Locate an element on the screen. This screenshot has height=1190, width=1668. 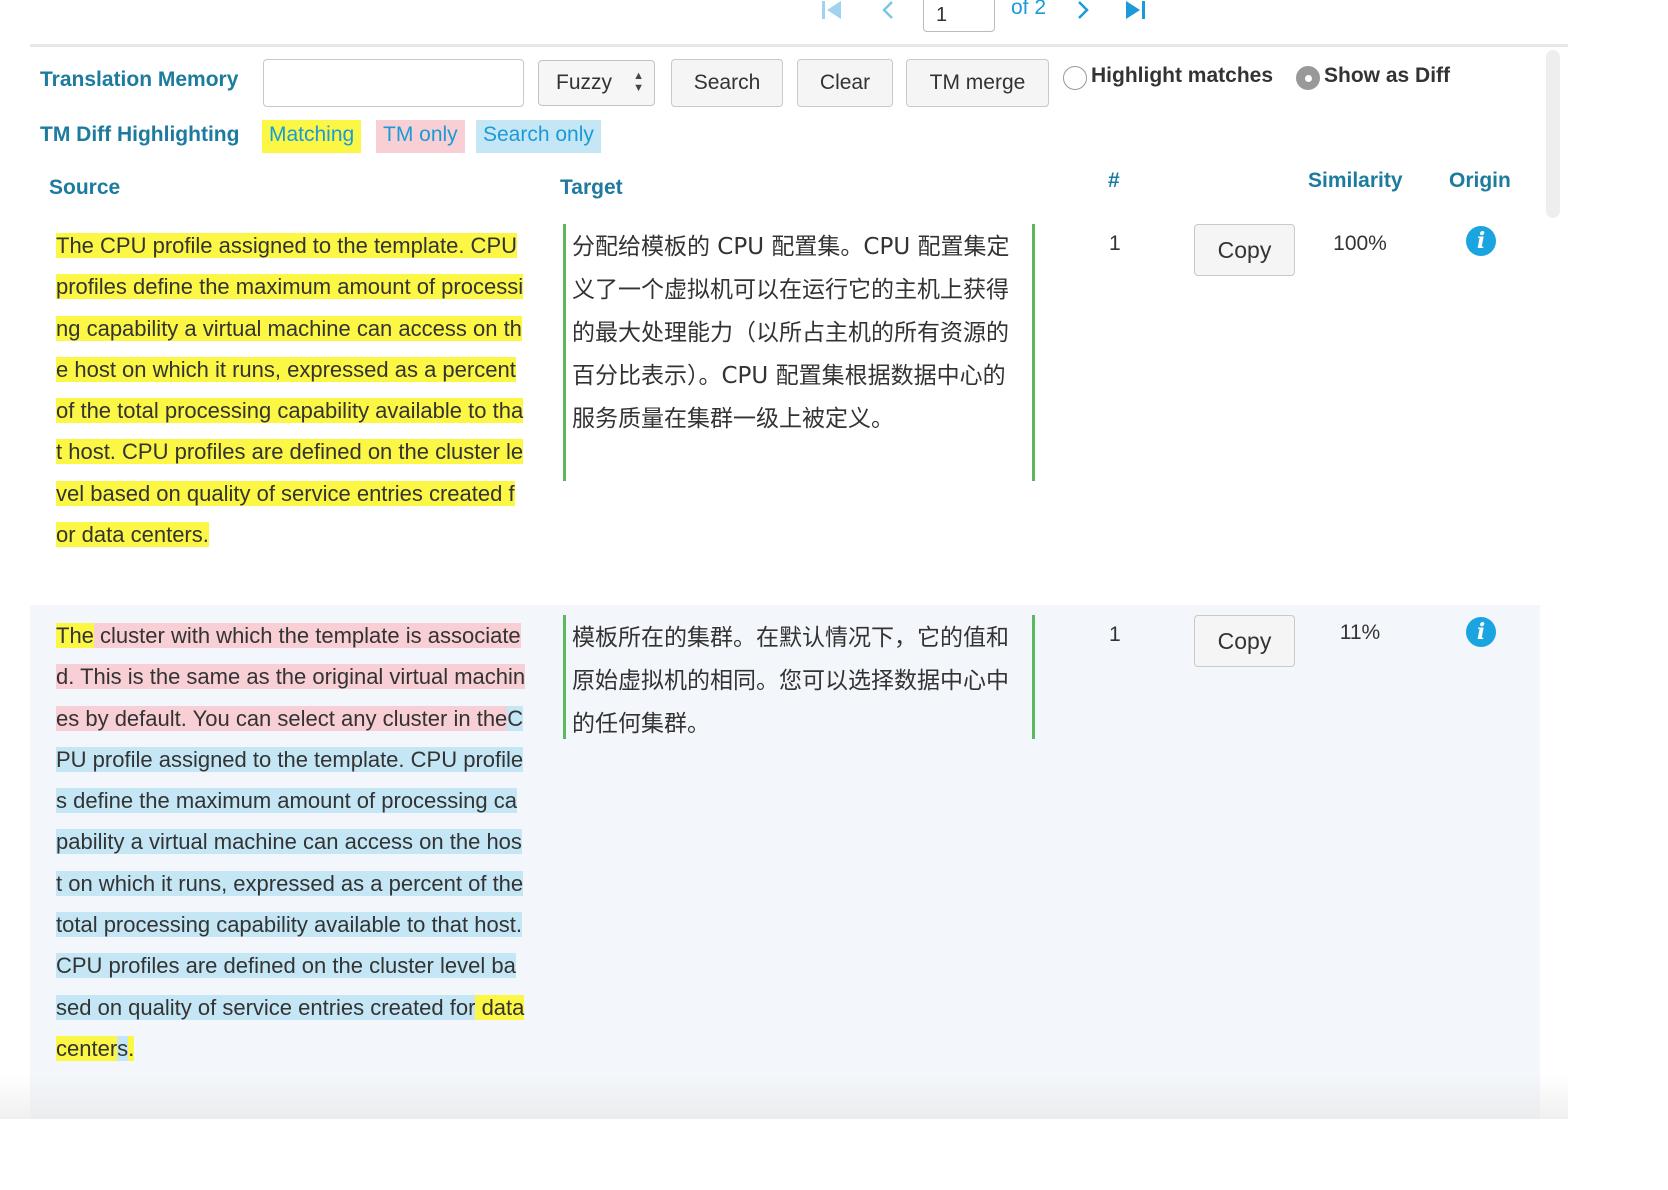
column-header-count: # is located at coordinates (1114, 180).